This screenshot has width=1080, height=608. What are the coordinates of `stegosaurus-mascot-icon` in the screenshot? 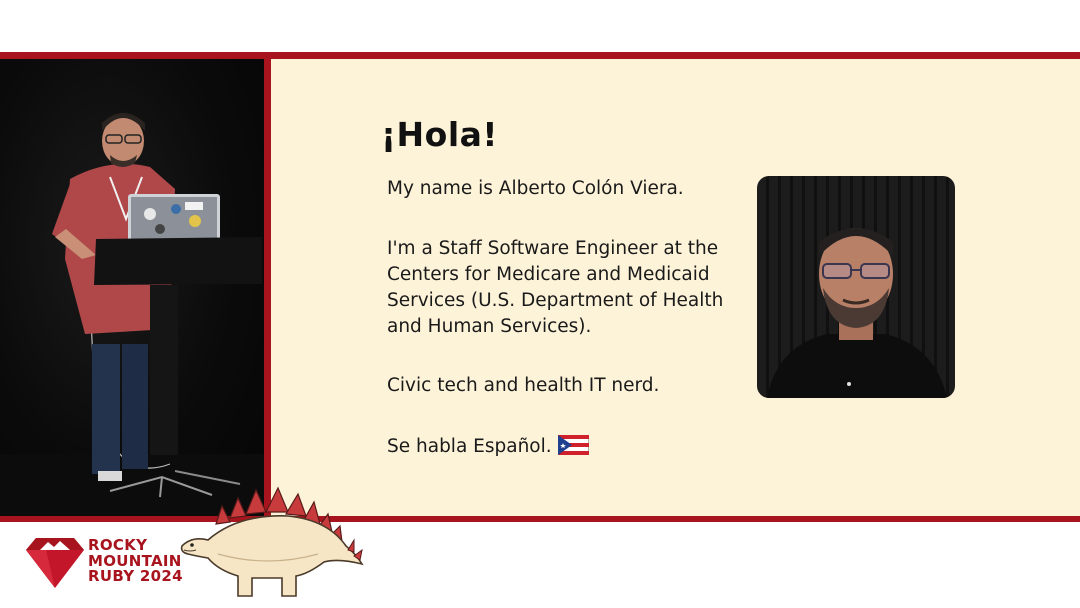 It's located at (271, 543).